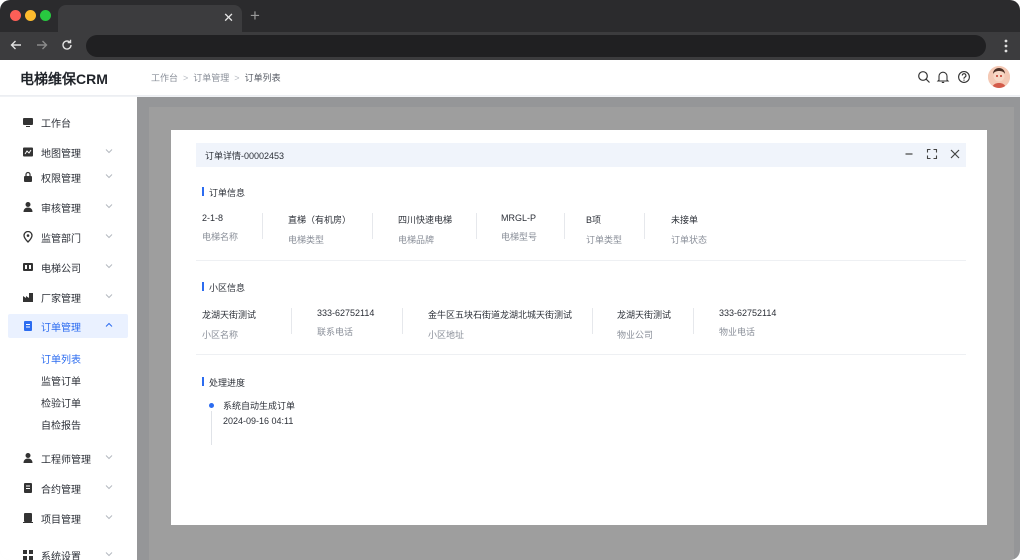  What do you see at coordinates (685, 220) in the screenshot?
I see `field-value: 未接单` at bounding box center [685, 220].